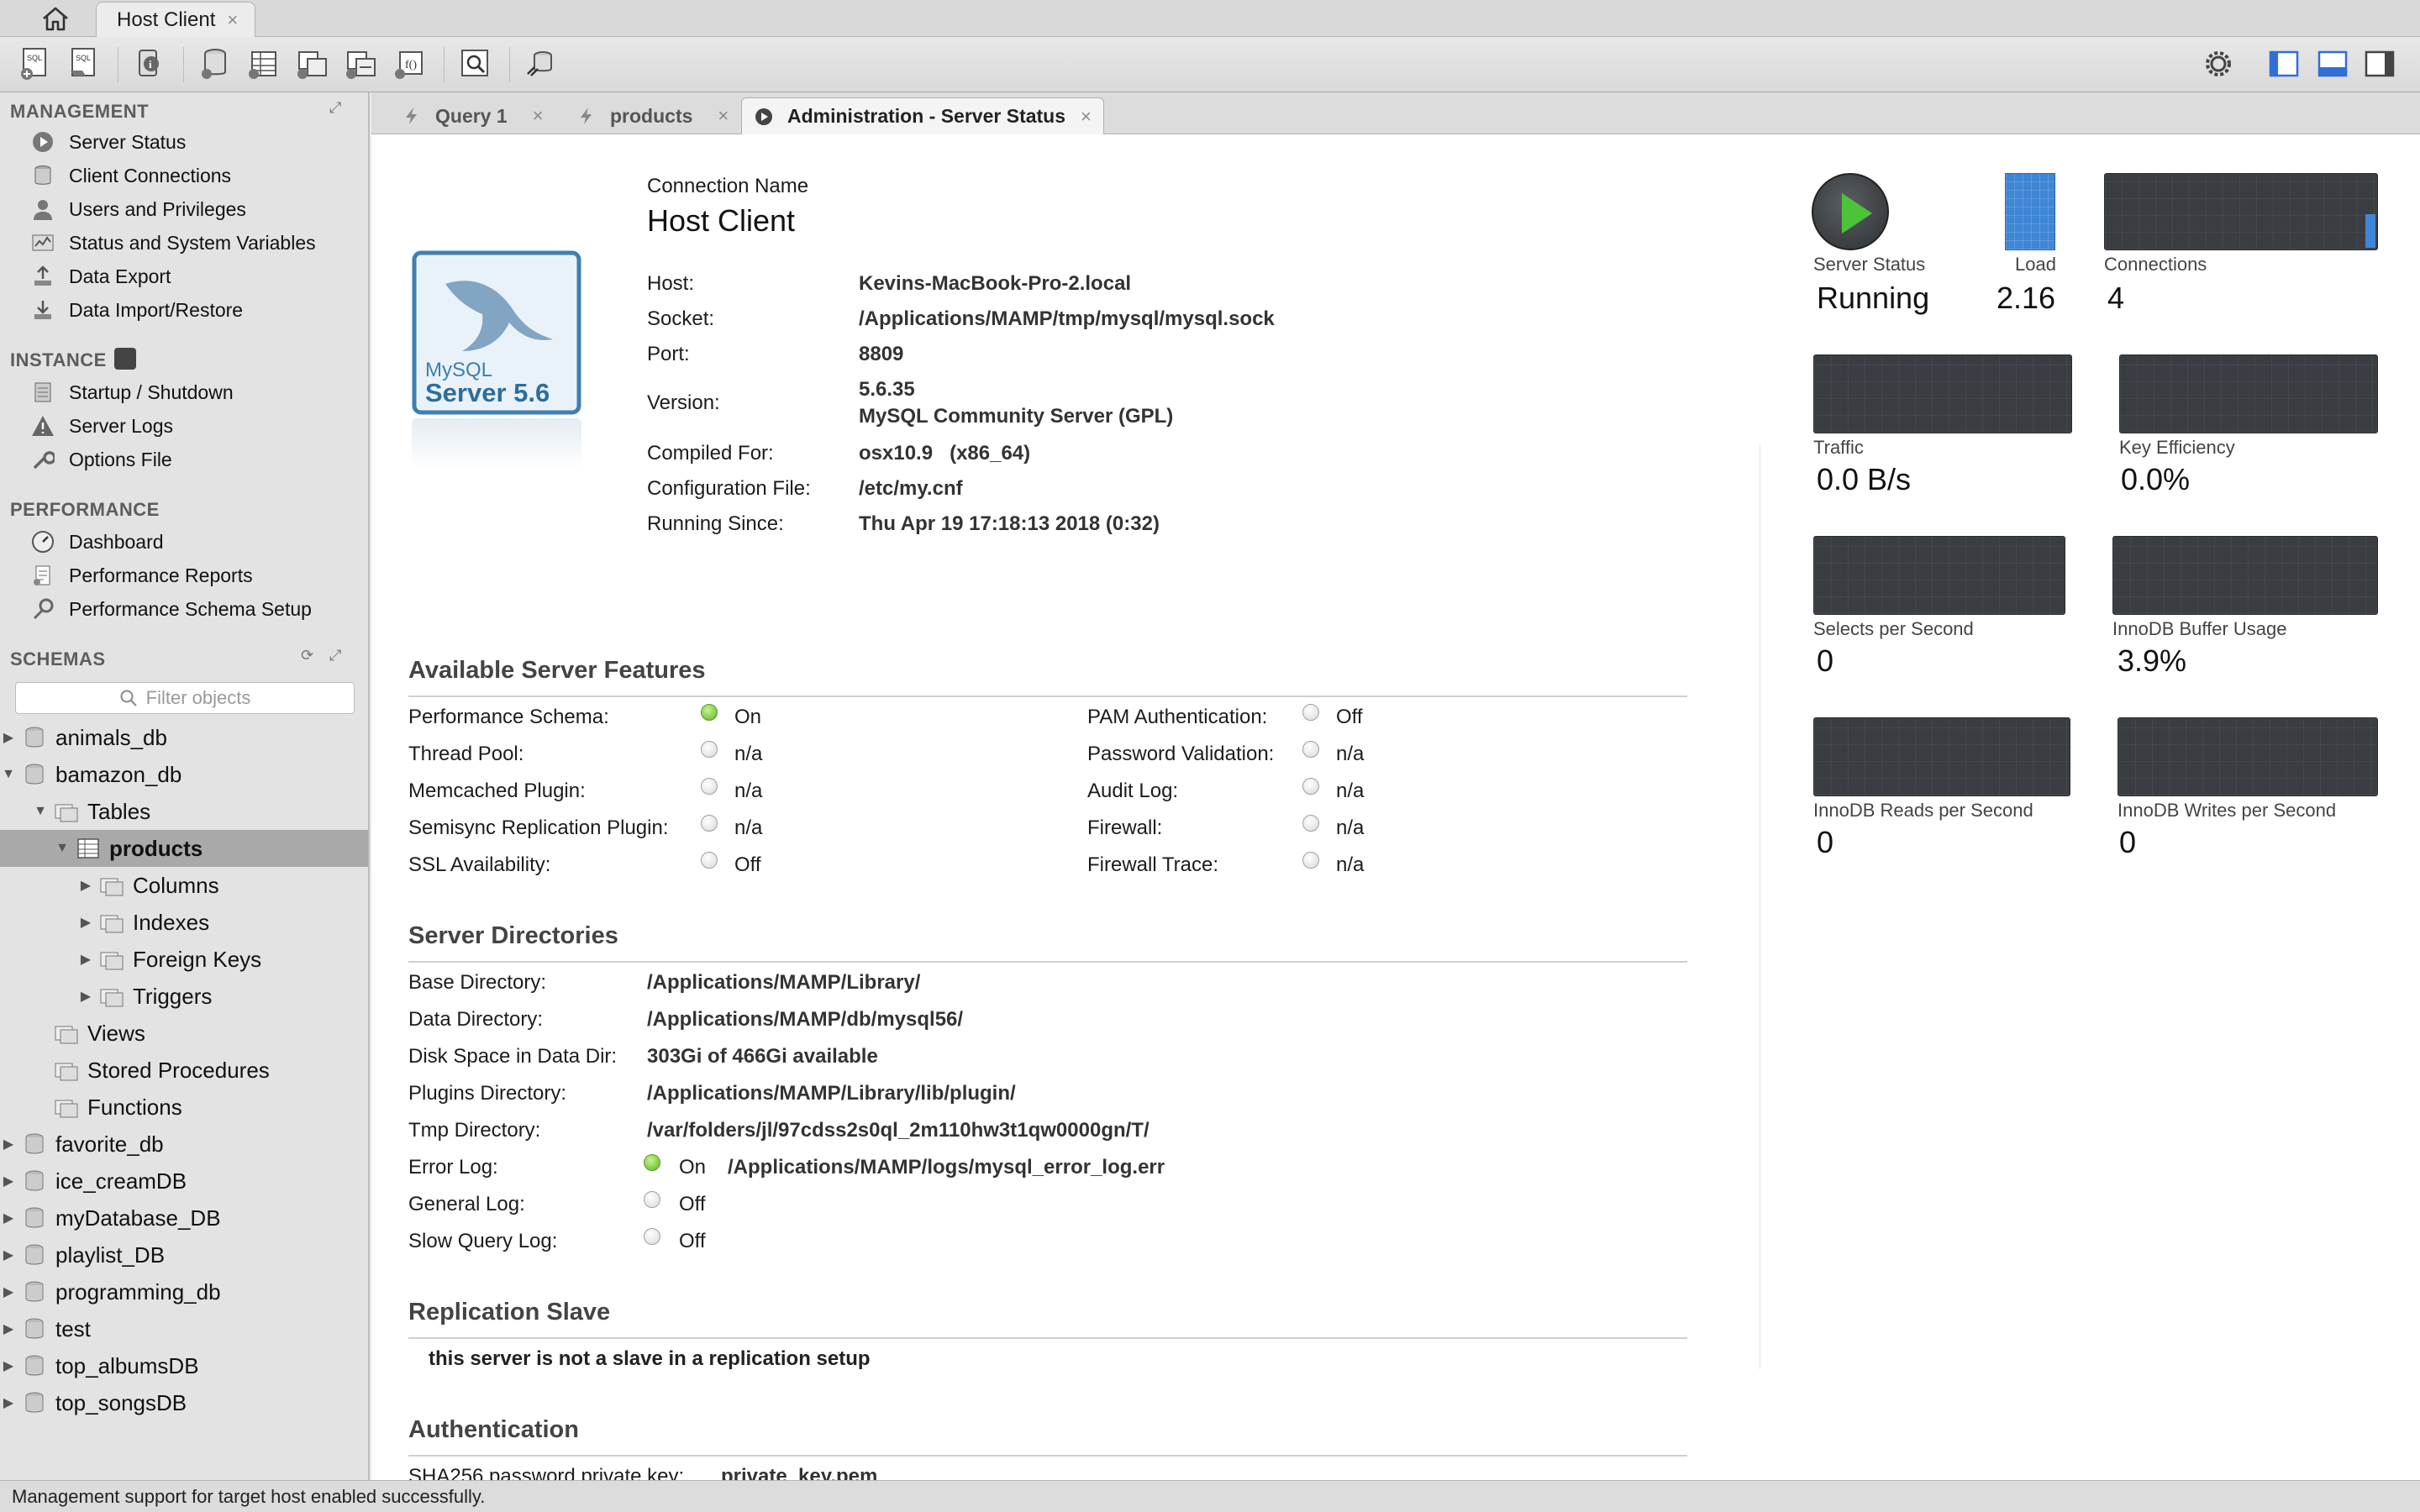 The width and height of the screenshot is (2420, 1512). I want to click on innodb-buffer-graph, so click(2245, 575).